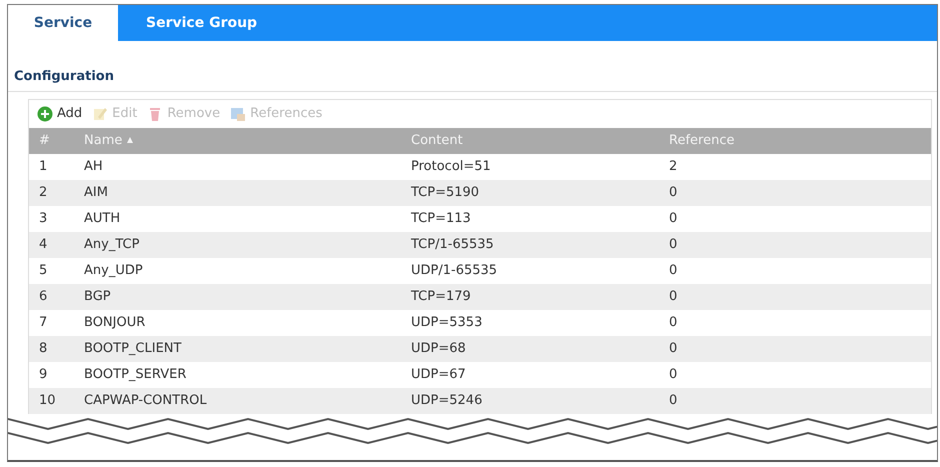 This screenshot has width=940, height=467. Describe the element at coordinates (237, 167) in the screenshot. I see `table-cell: AH` at that location.